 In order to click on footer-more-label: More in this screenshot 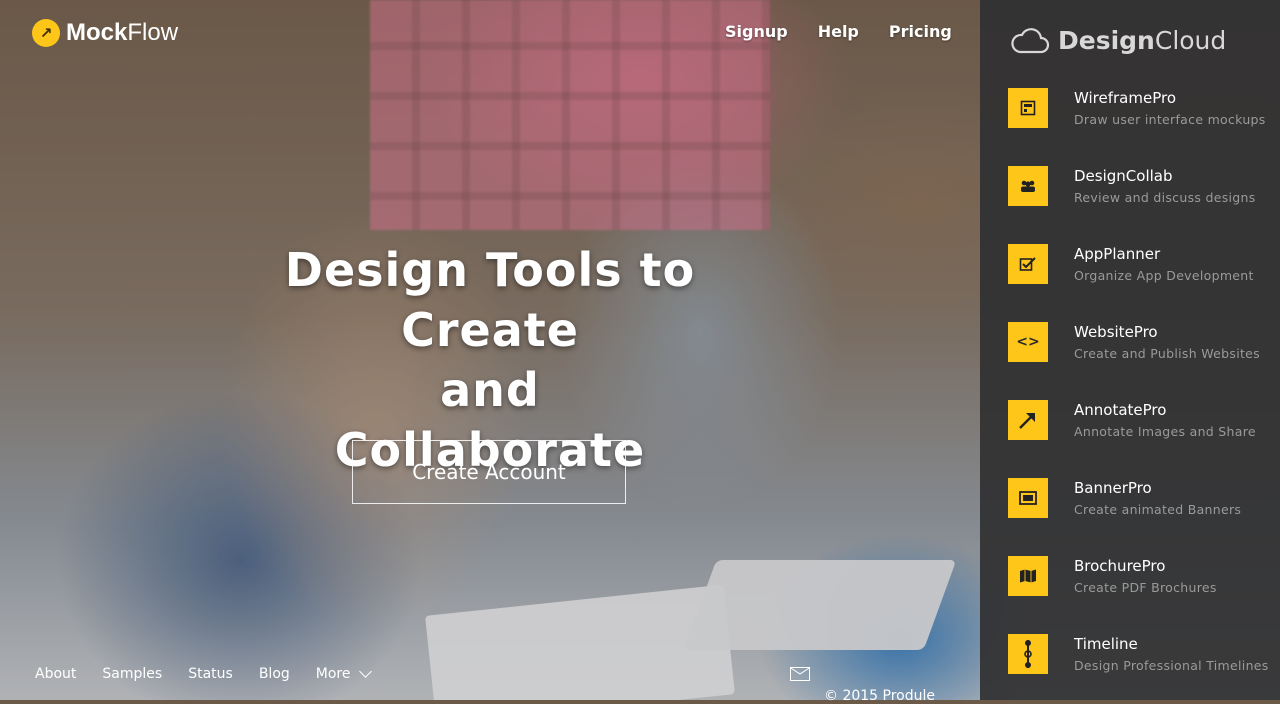, I will do `click(333, 674)`.